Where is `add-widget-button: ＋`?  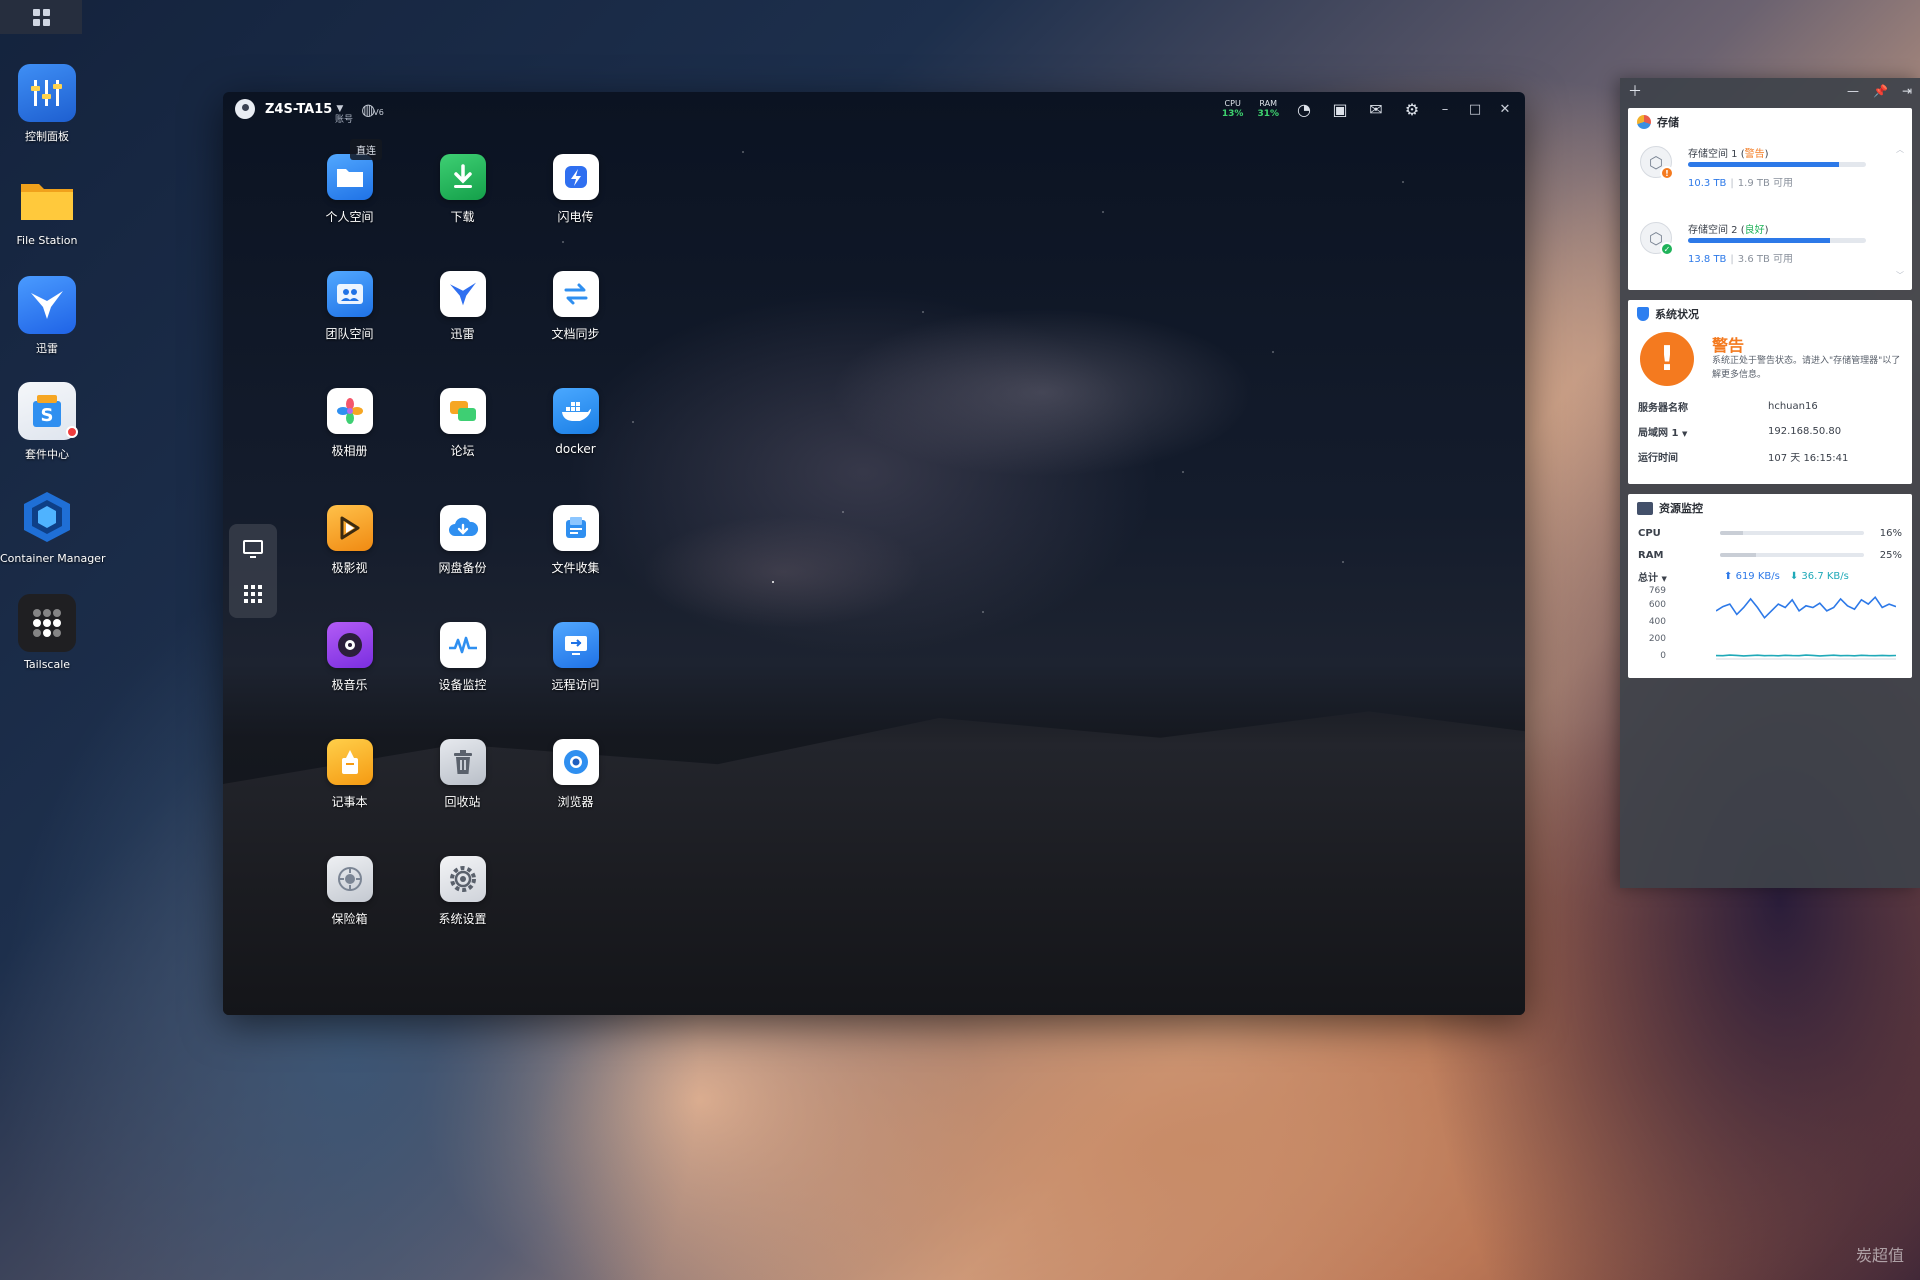 add-widget-button: ＋ is located at coordinates (1635, 91).